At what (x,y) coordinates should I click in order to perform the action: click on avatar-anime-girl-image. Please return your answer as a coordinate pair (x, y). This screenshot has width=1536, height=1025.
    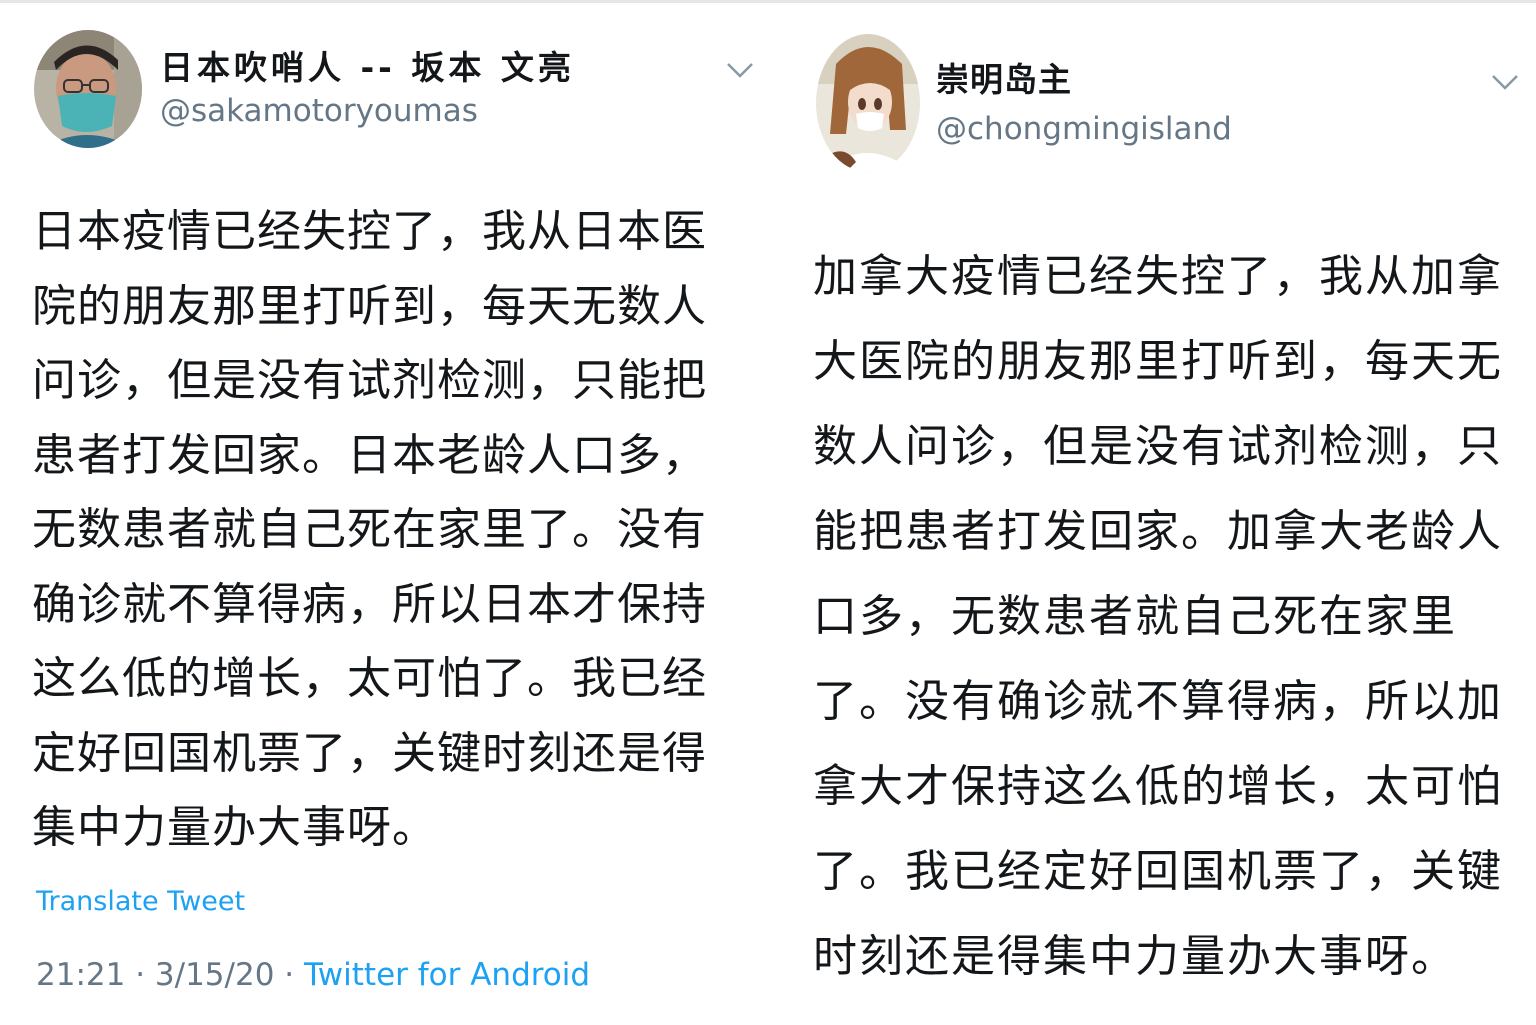
    Looking at the image, I should click on (868, 103).